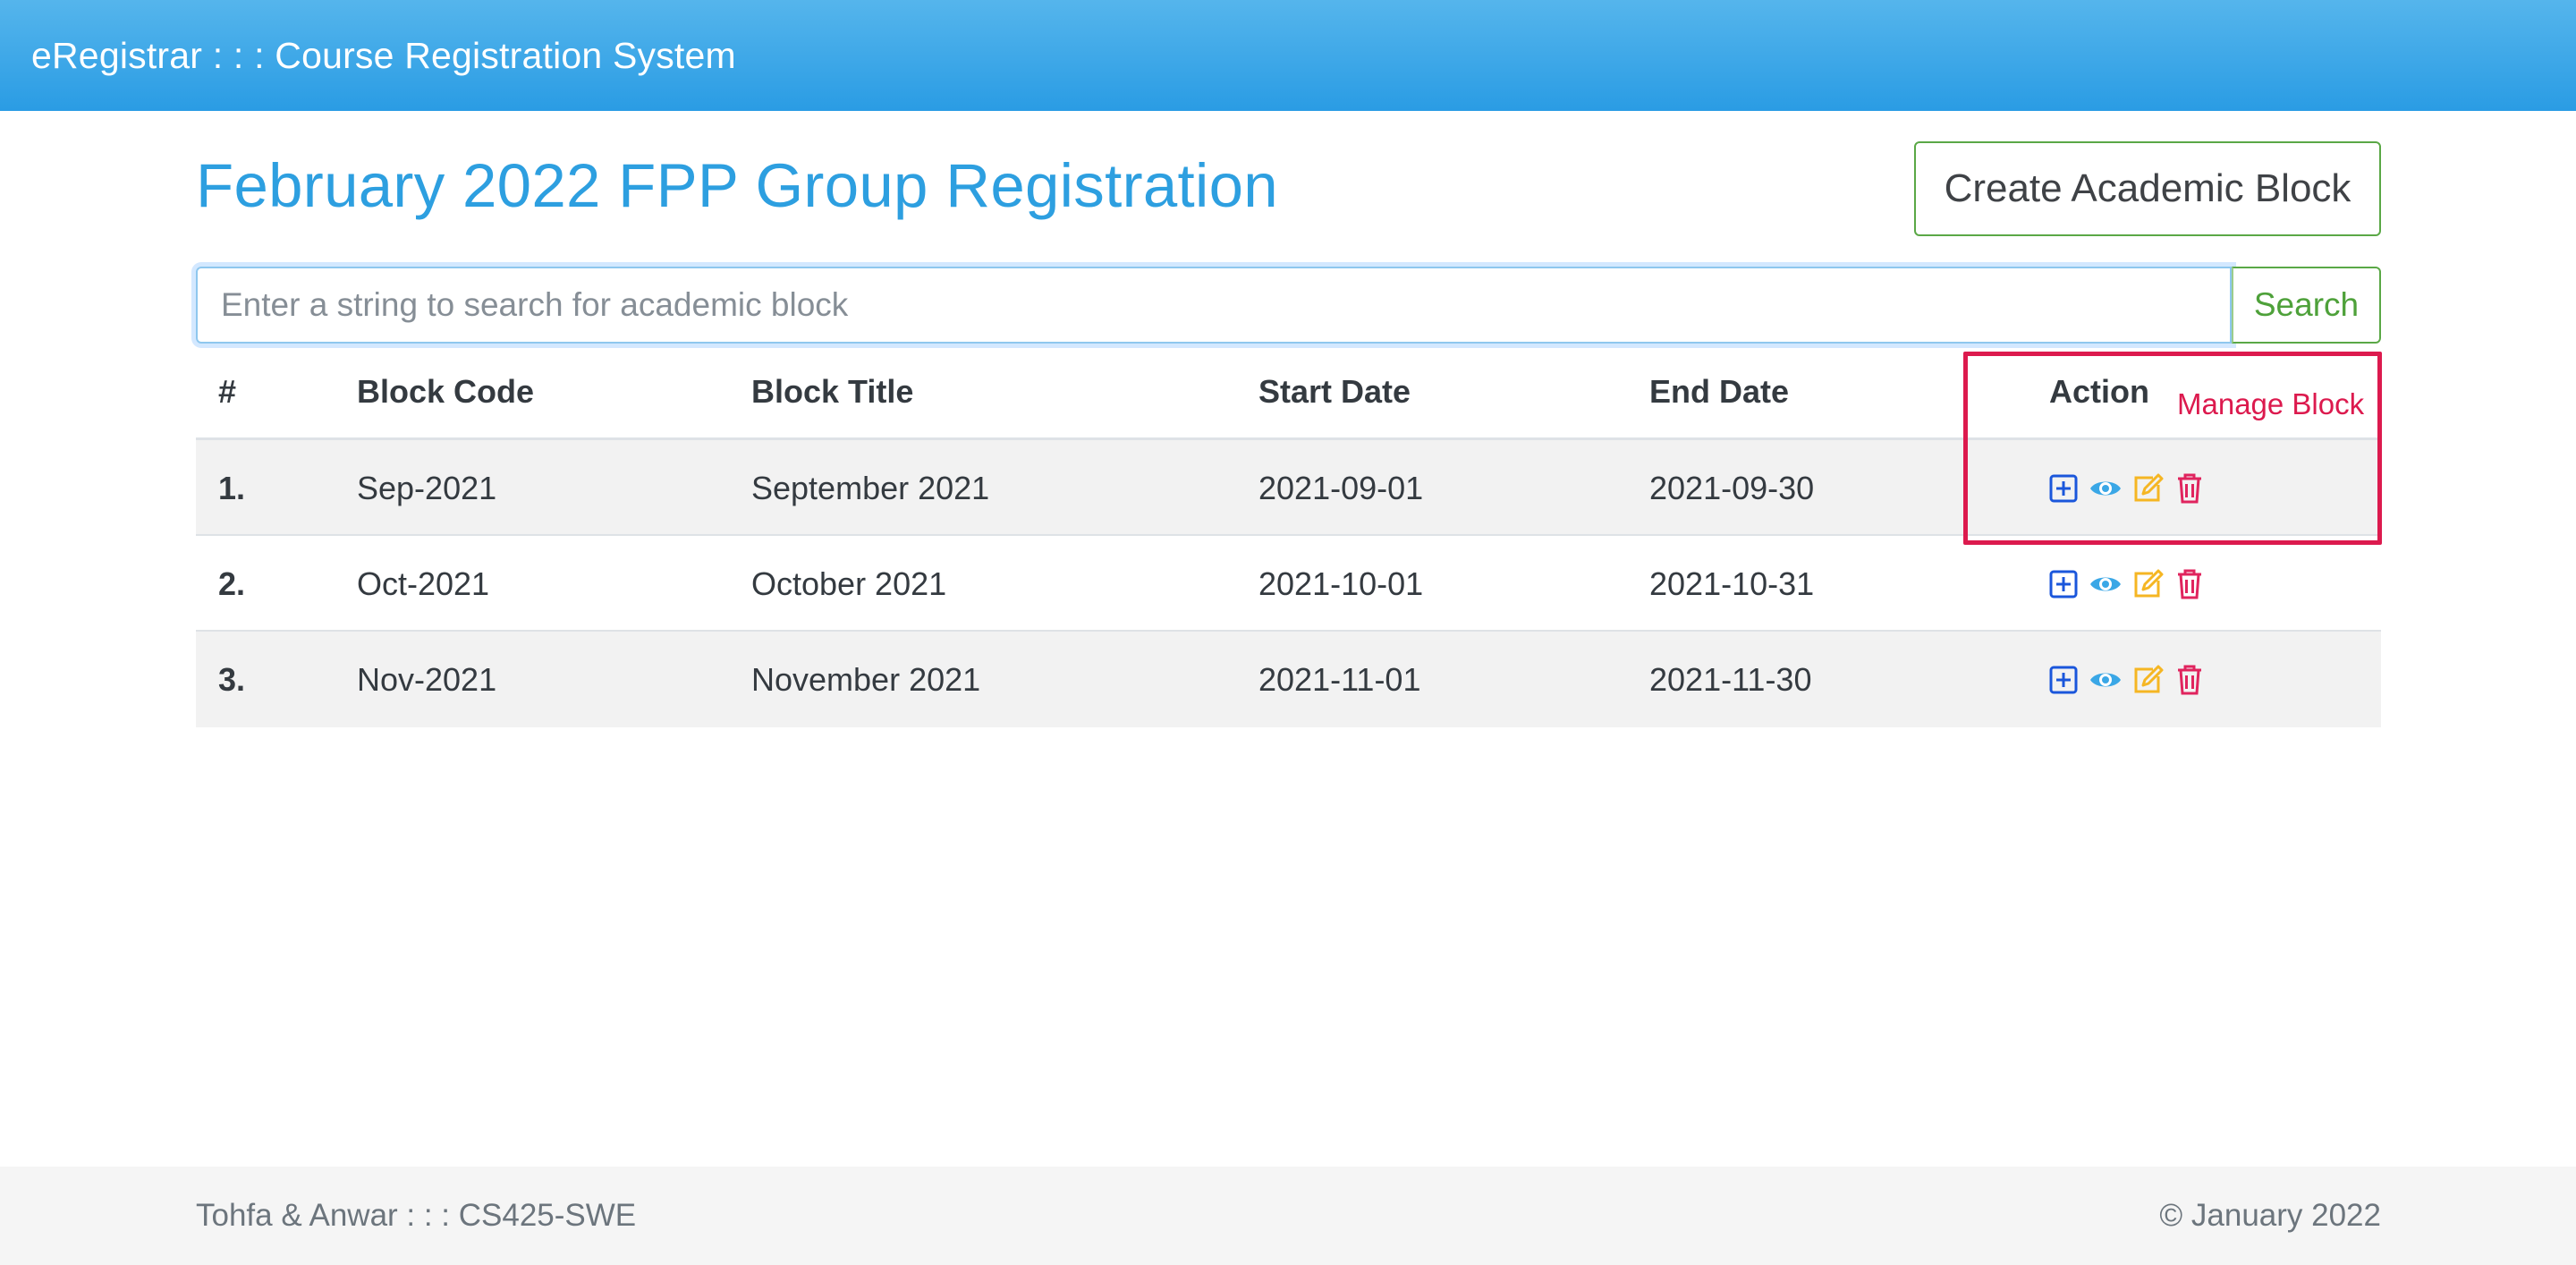  What do you see at coordinates (1214, 305) in the screenshot?
I see `search-input` at bounding box center [1214, 305].